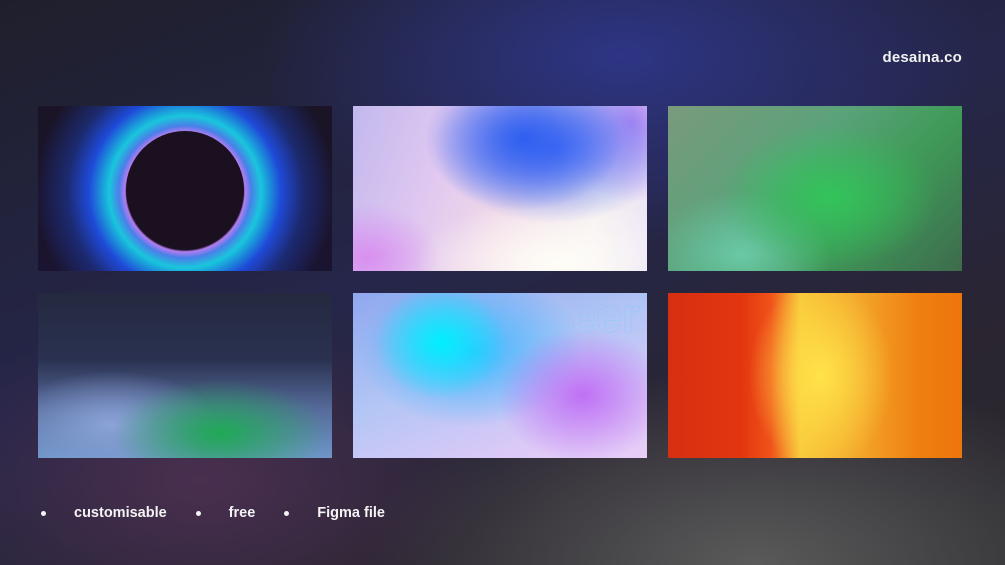  I want to click on gradient-tile-eclipse, so click(185, 188).